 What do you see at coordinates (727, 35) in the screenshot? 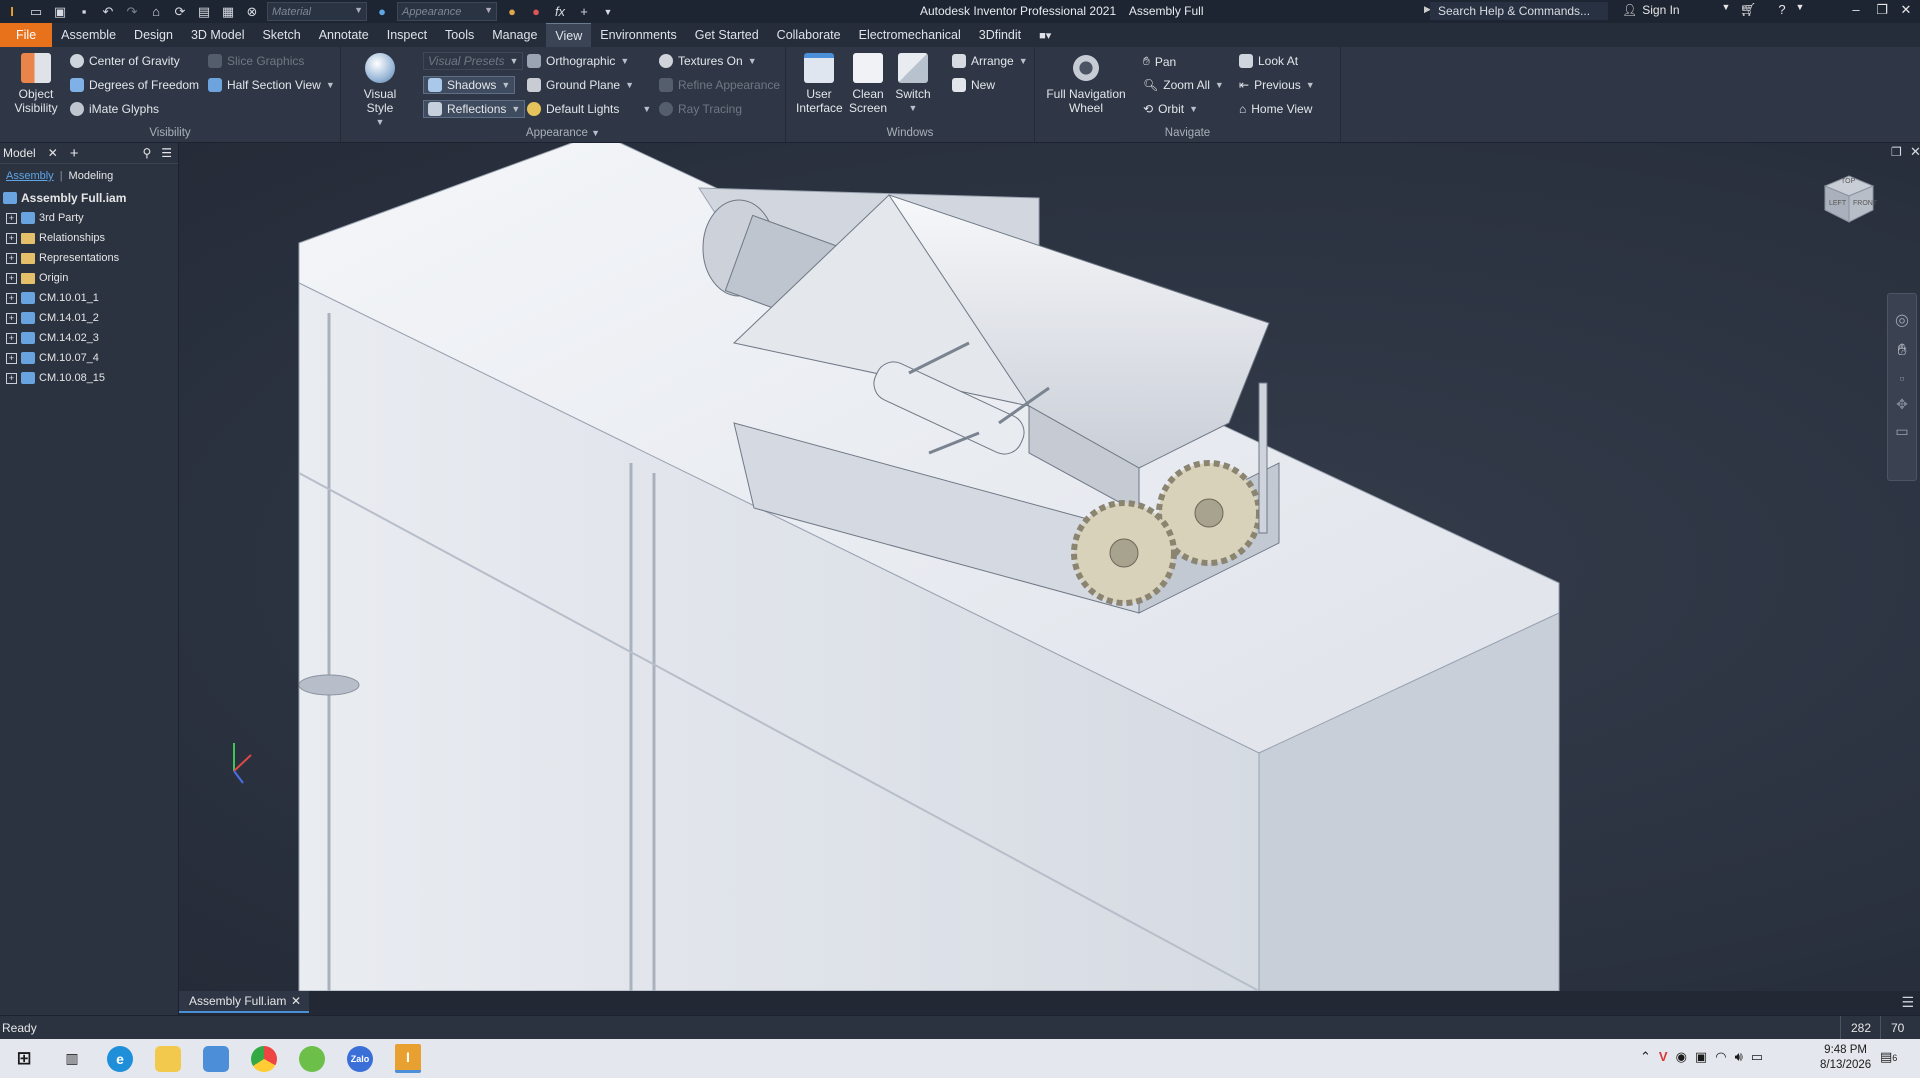
I see `tab-get-started: Get Started` at bounding box center [727, 35].